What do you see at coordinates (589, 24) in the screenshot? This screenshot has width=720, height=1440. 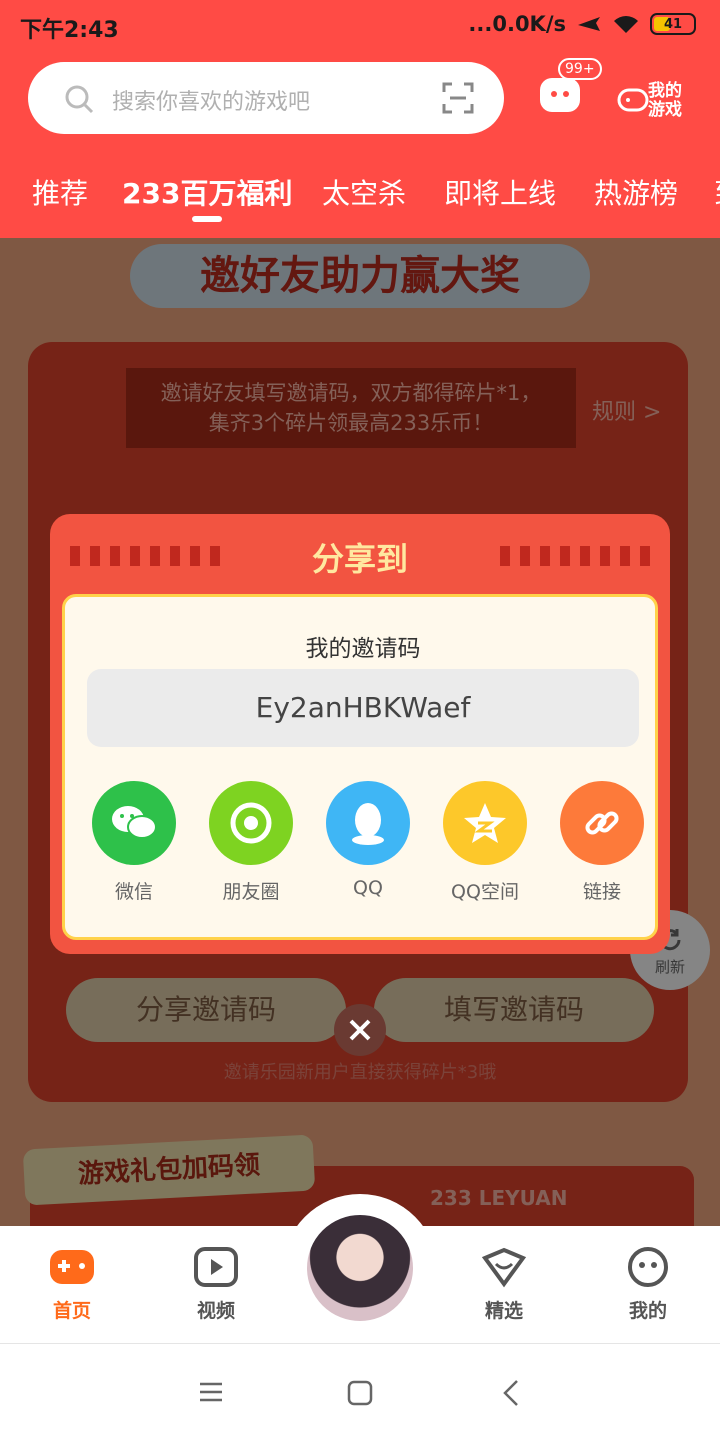 I see `airplane-icon` at bounding box center [589, 24].